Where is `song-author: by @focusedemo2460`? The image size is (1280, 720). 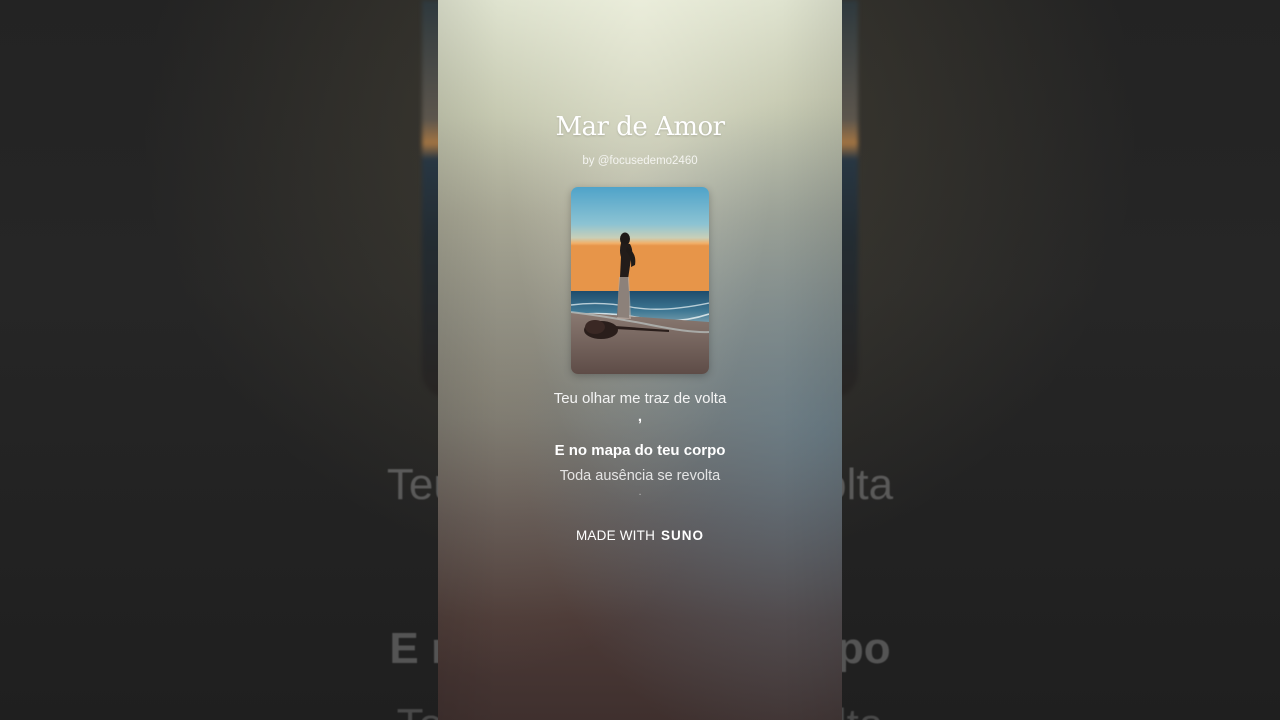 song-author: by @focusedemo2460 is located at coordinates (640, 161).